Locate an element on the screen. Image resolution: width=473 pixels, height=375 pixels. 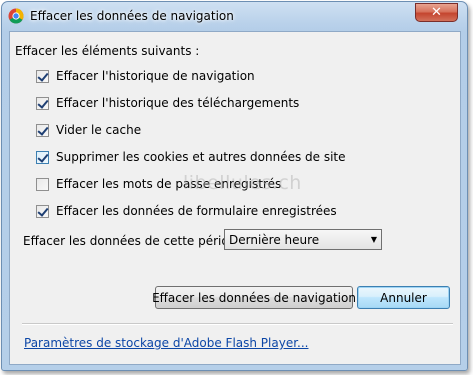
option-download-history: Effacer l'historique des téléchargements is located at coordinates (167, 103).